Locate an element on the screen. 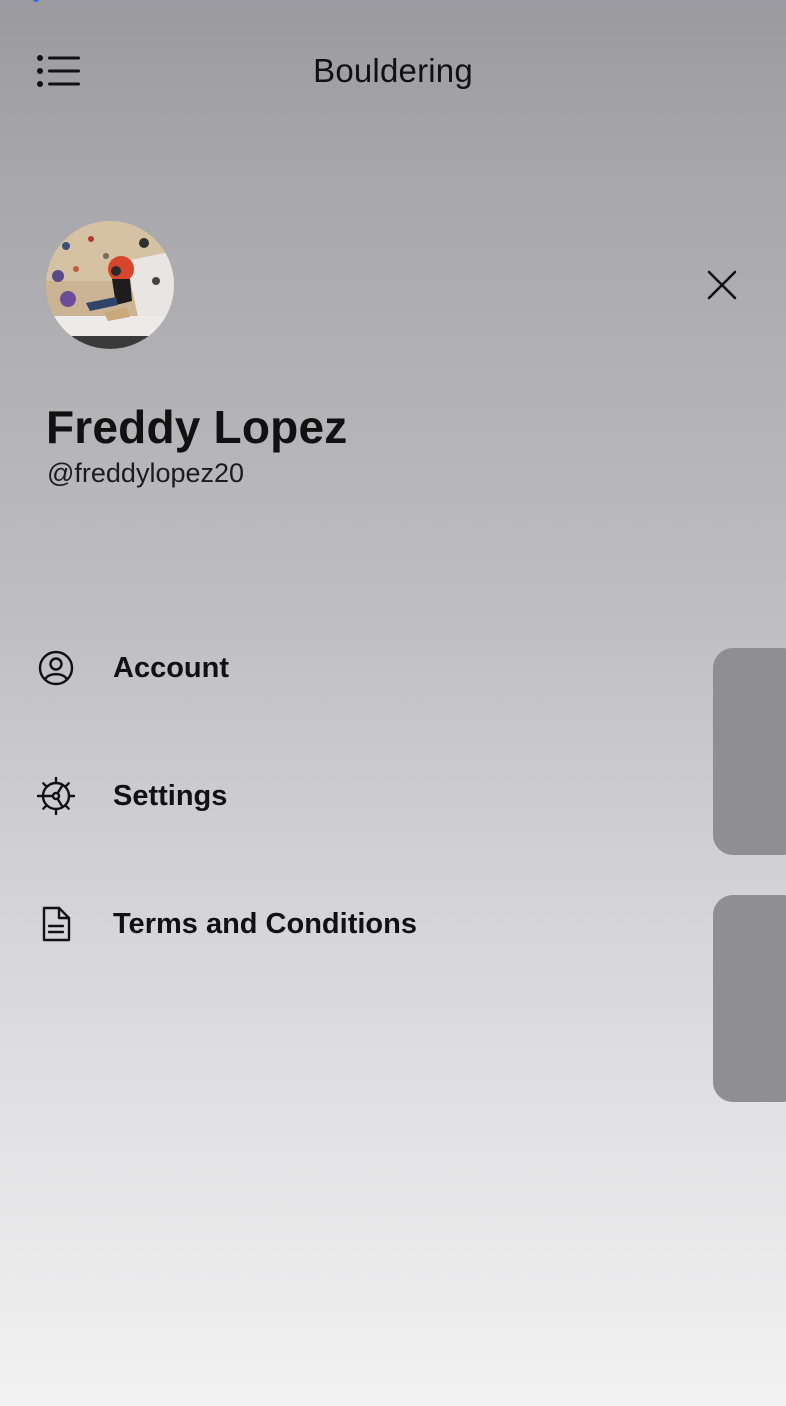  menu-item-terms: Terms and Conditions is located at coordinates (356, 924).